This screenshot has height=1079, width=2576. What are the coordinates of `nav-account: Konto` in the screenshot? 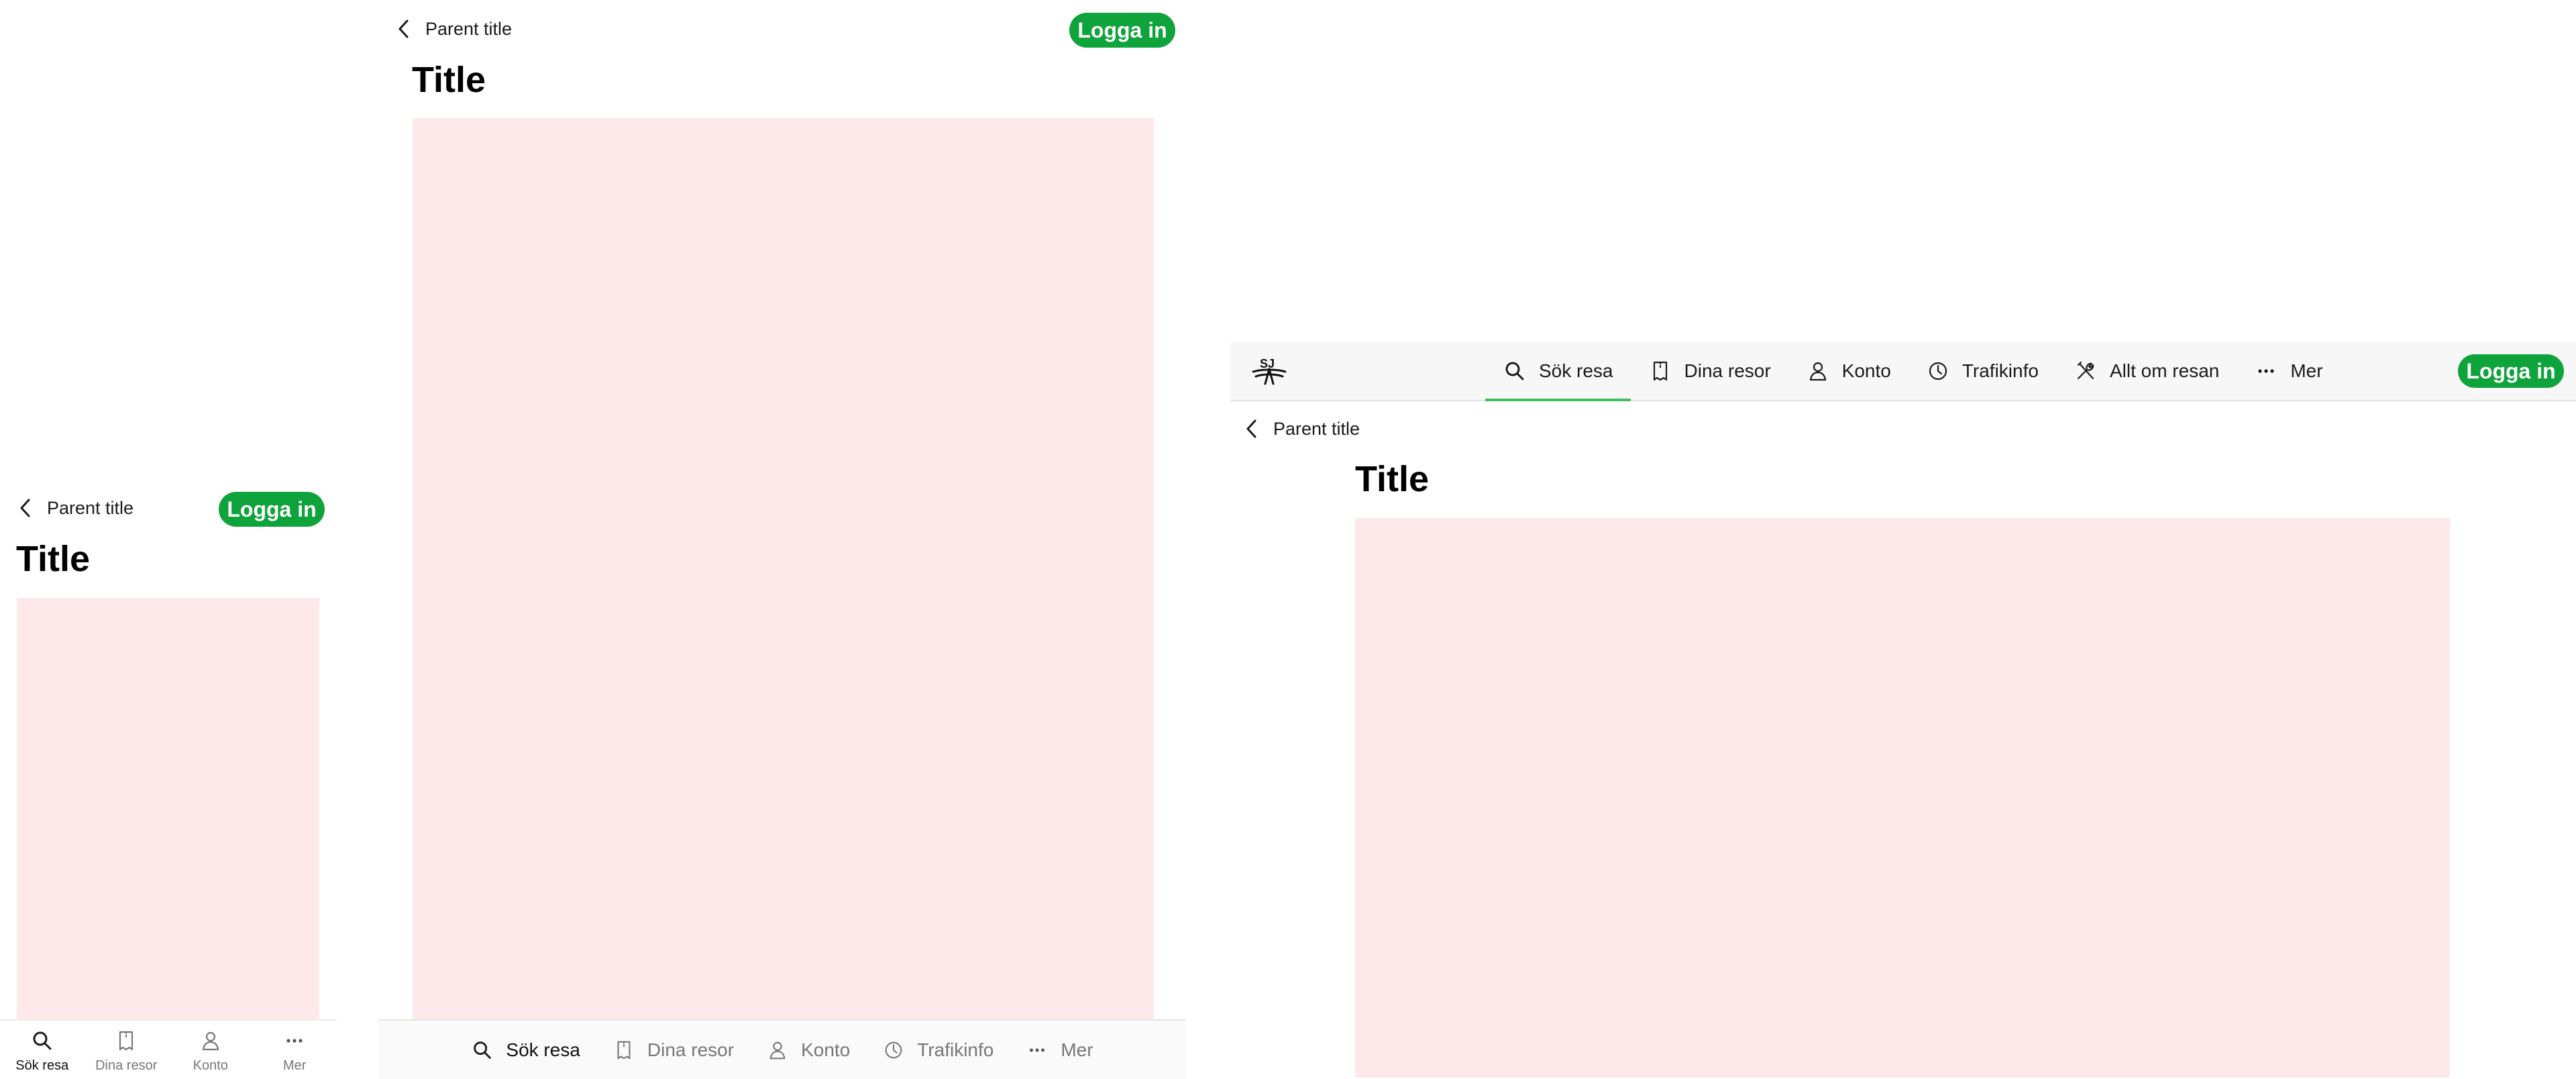 It's located at (1848, 371).